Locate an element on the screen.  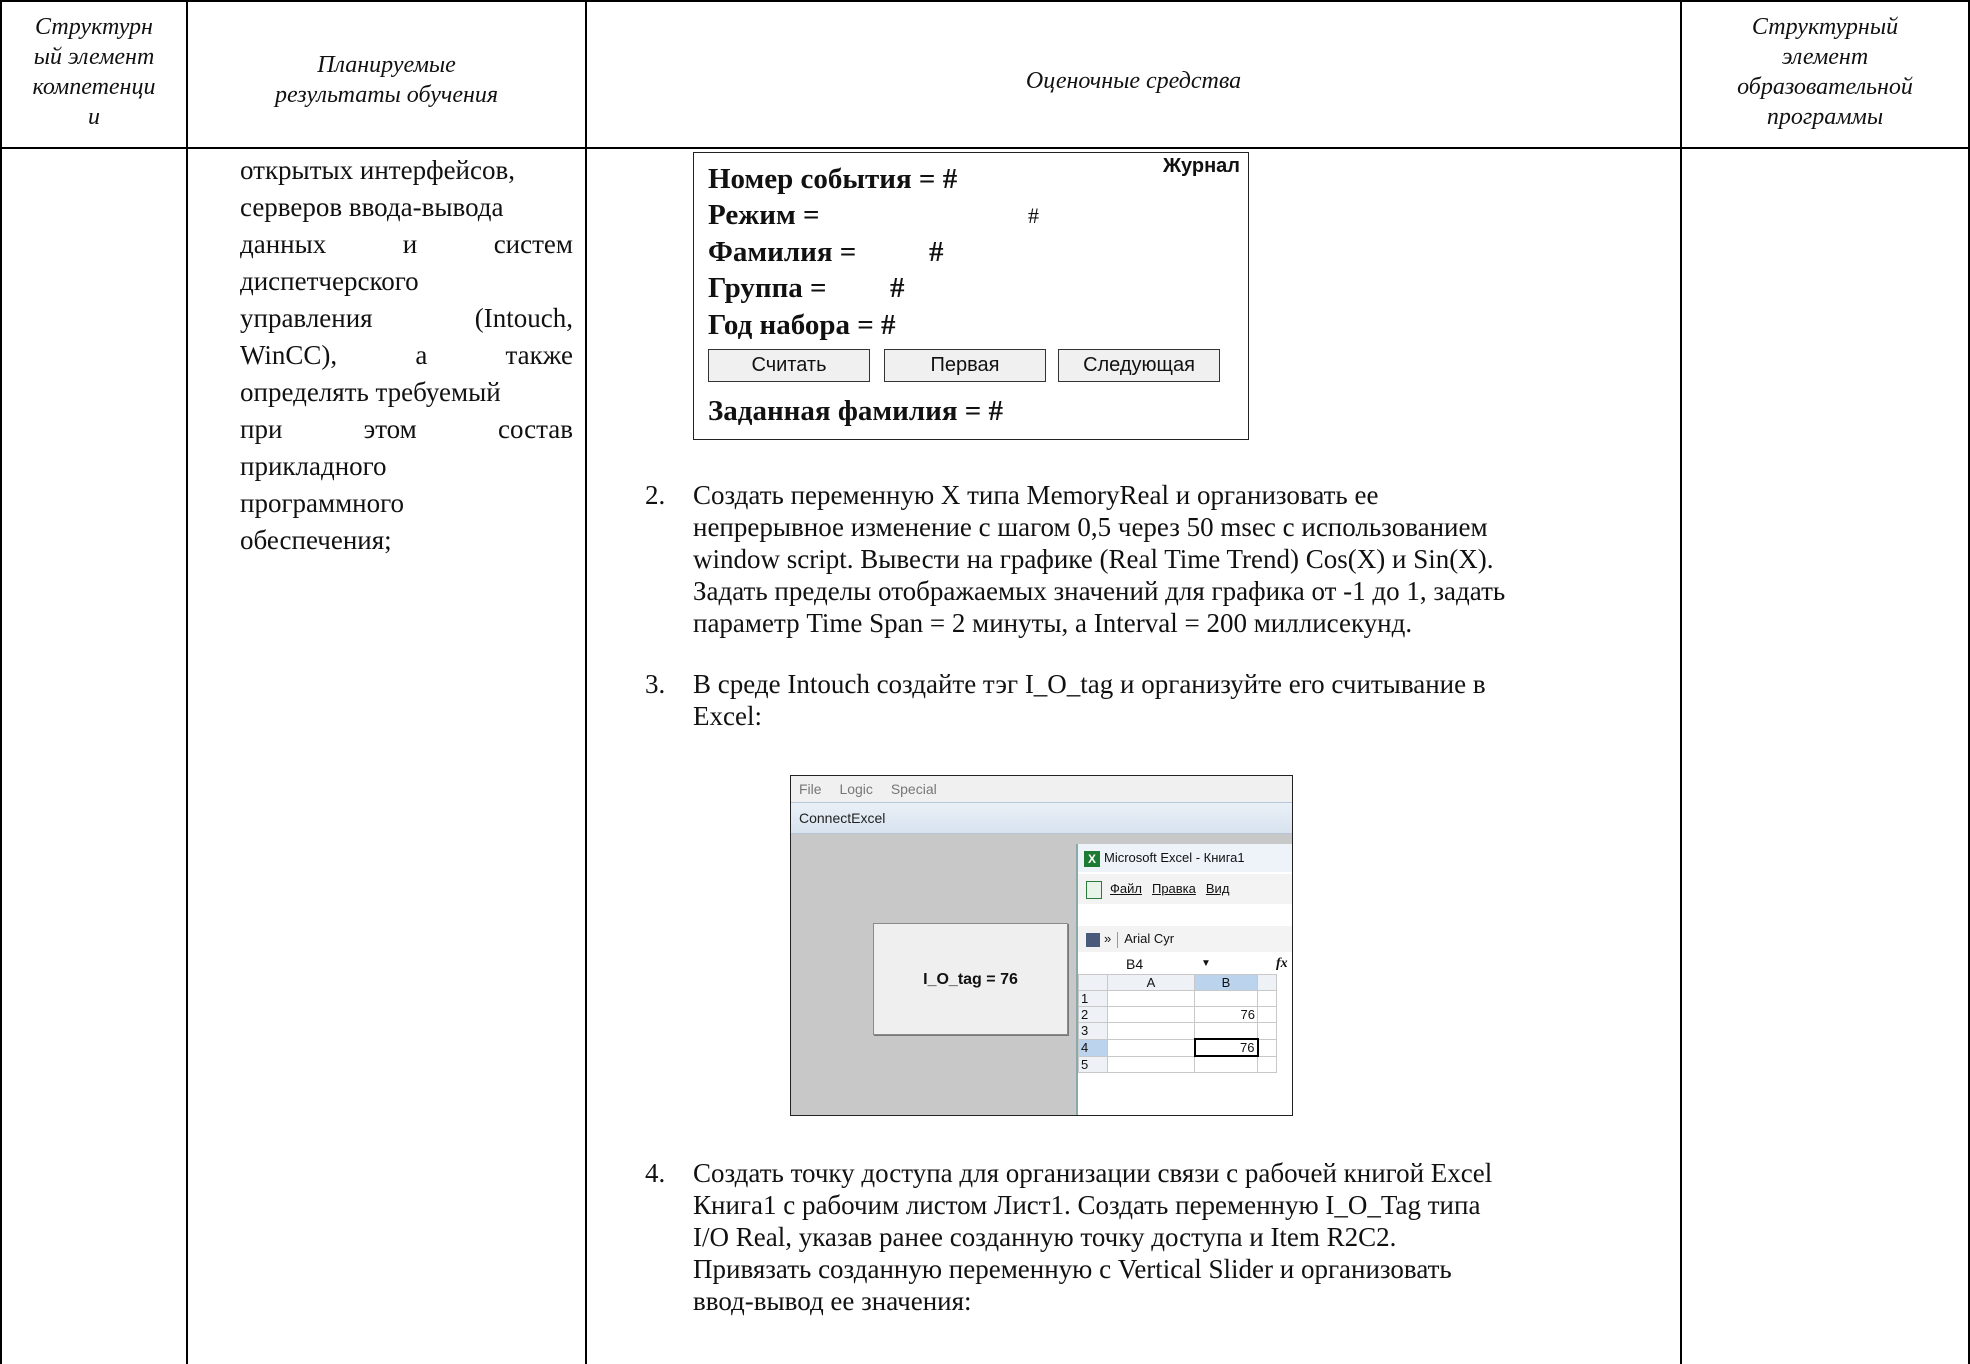
header-line: элемент is located at coordinates (1825, 57).